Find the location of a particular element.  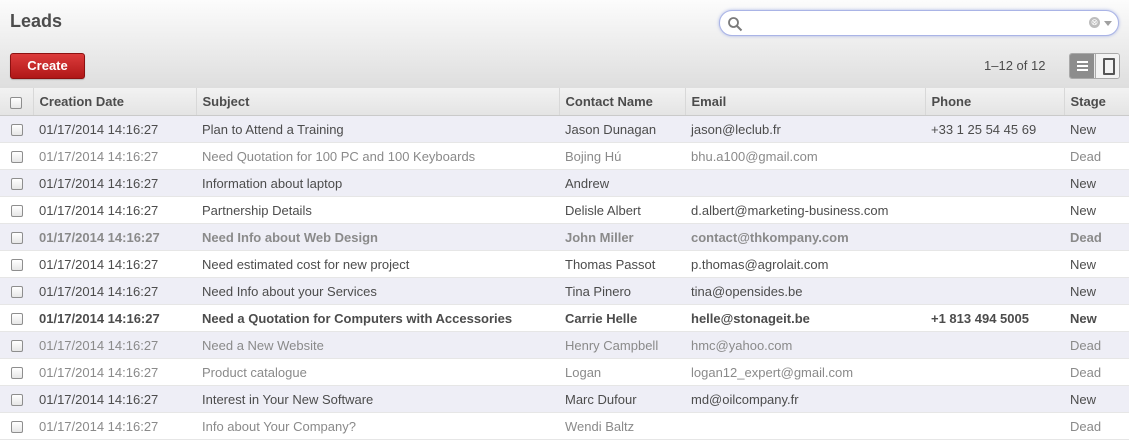

chevron-down-icon is located at coordinates (1108, 23).